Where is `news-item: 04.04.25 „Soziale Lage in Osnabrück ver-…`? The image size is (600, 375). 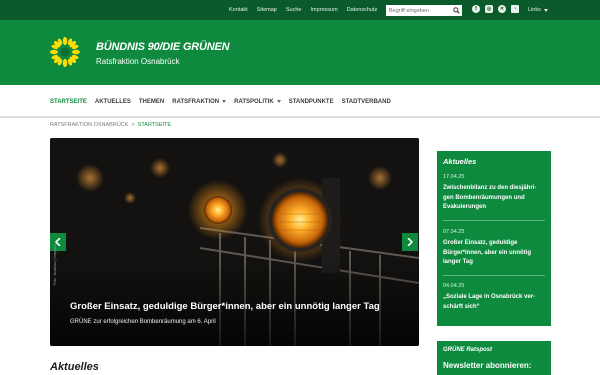 news-item: 04.04.25 „Soziale Lage in Osnabrück ver-… is located at coordinates (494, 297).